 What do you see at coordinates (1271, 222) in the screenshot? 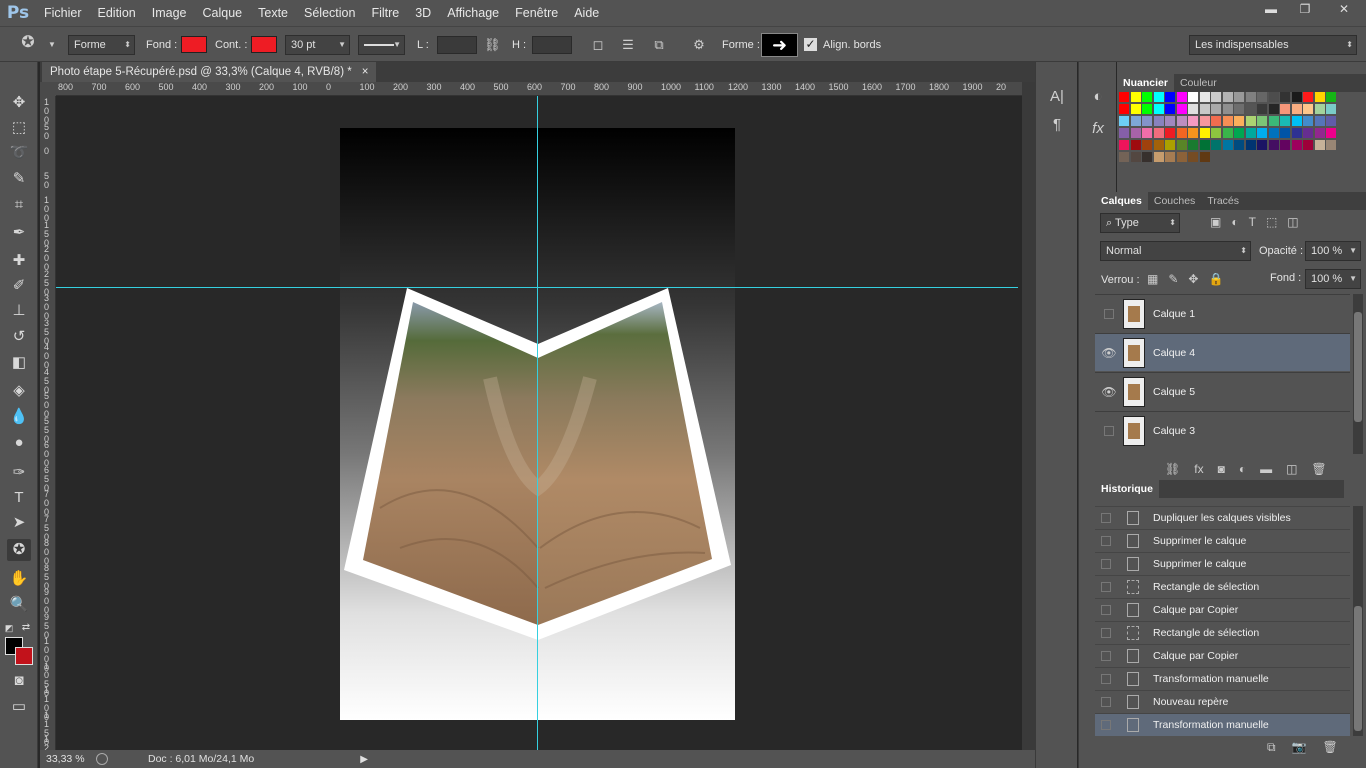
I see `filter-shape-icon: ⬚` at bounding box center [1271, 222].